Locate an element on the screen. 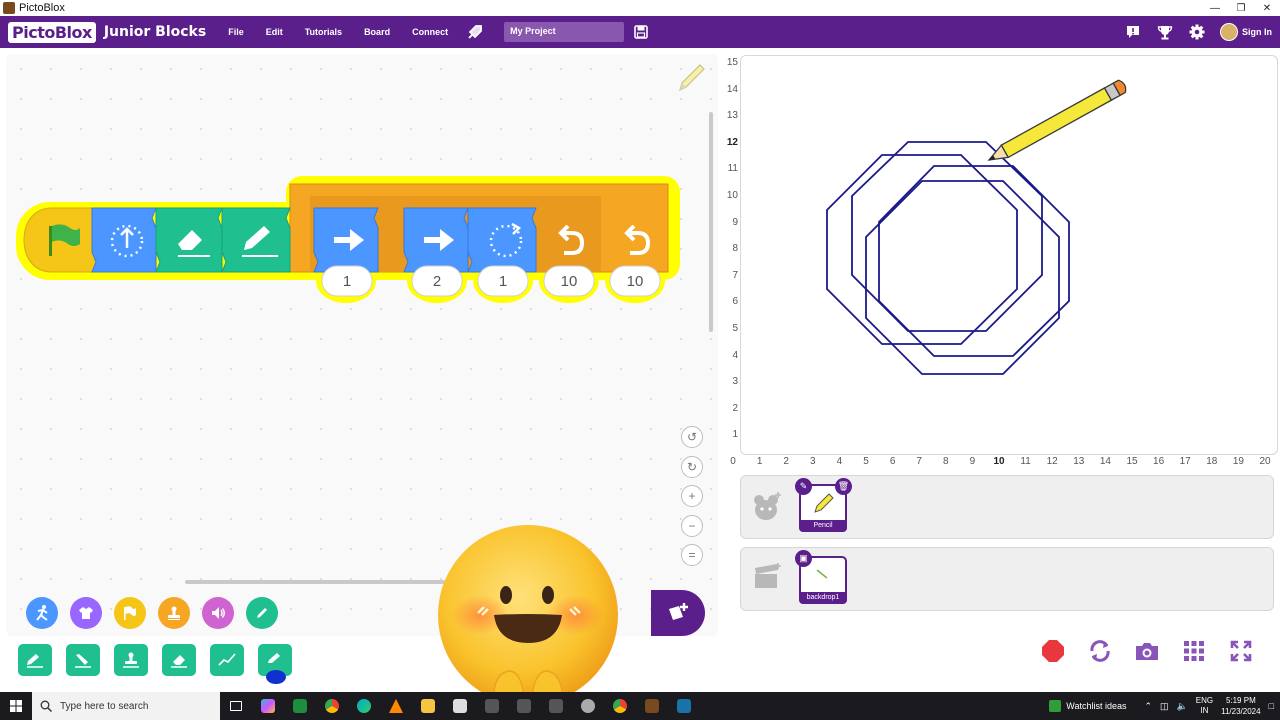 Image resolution: width=1280 pixels, height=720 pixels. menu-file: File is located at coordinates (236, 32).